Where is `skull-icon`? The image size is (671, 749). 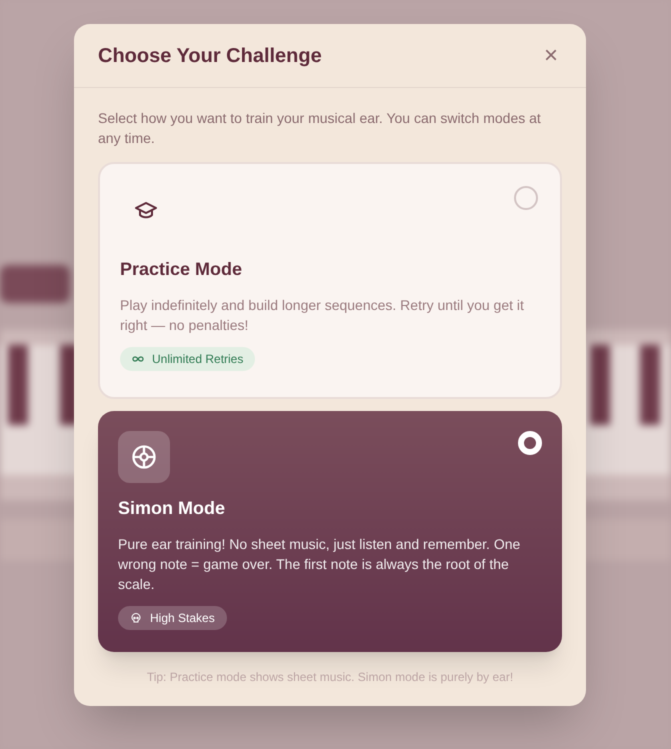
skull-icon is located at coordinates (136, 618).